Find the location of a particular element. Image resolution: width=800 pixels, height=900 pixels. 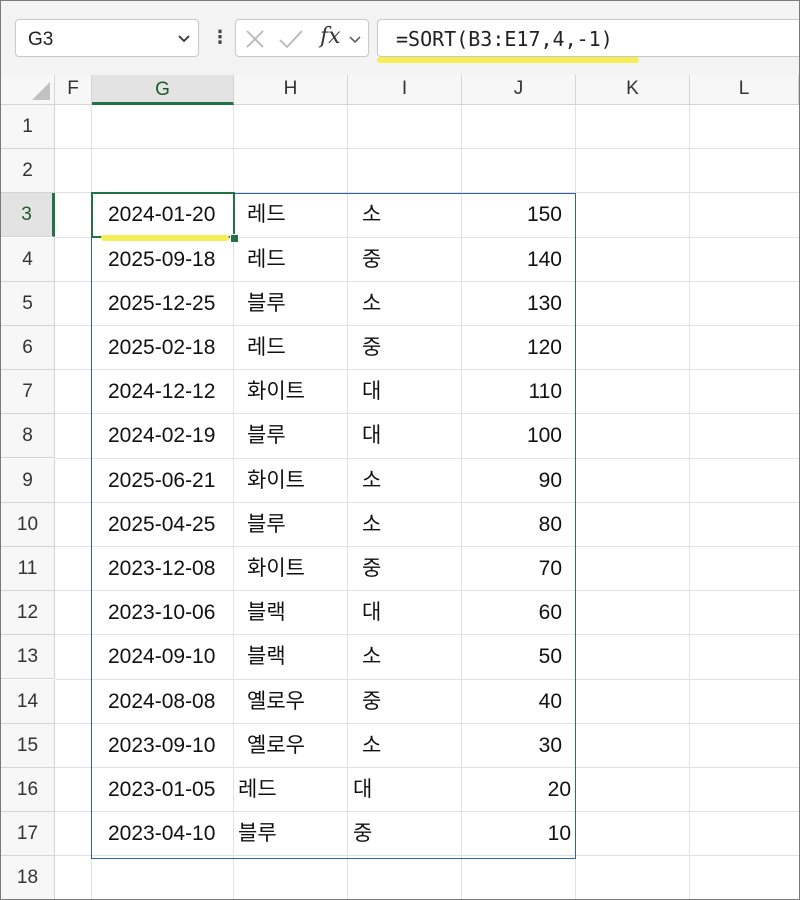

row-header-16: 16 is located at coordinates (28, 790).